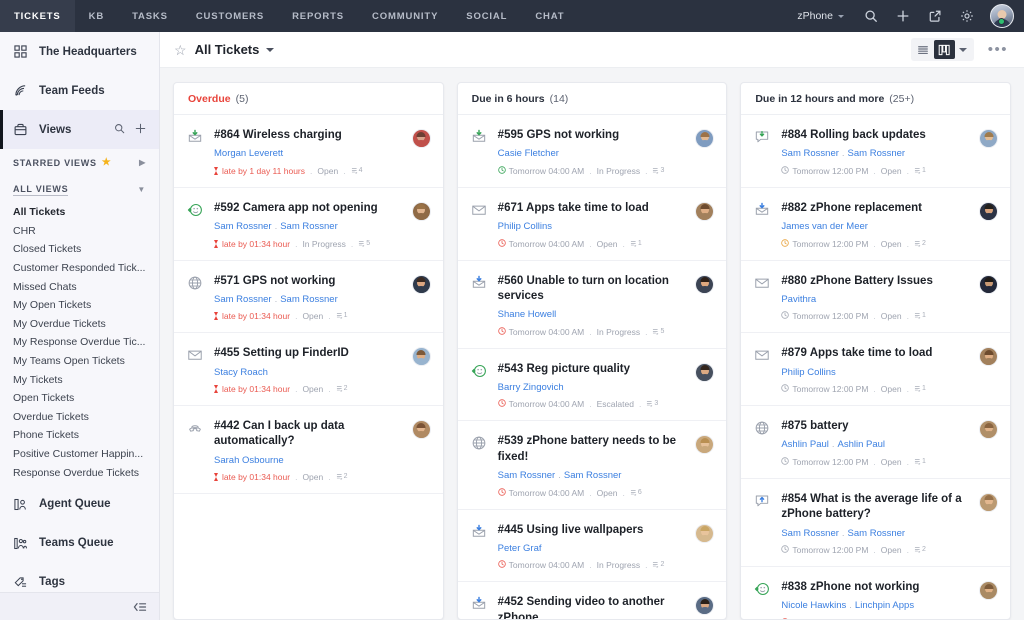 The width and height of the screenshot is (1024, 620). I want to click on sidebar-view-item: Missed Chats, so click(79, 286).